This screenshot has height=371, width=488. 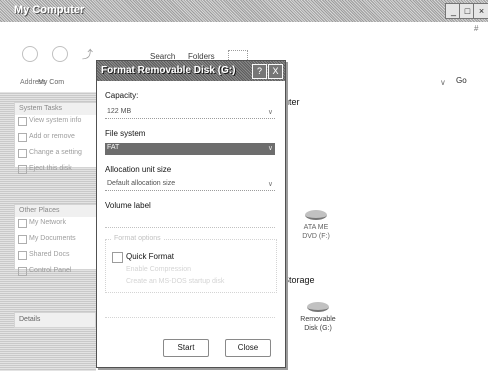 I want to click on quick-format-checkbox, so click(x=117, y=257).